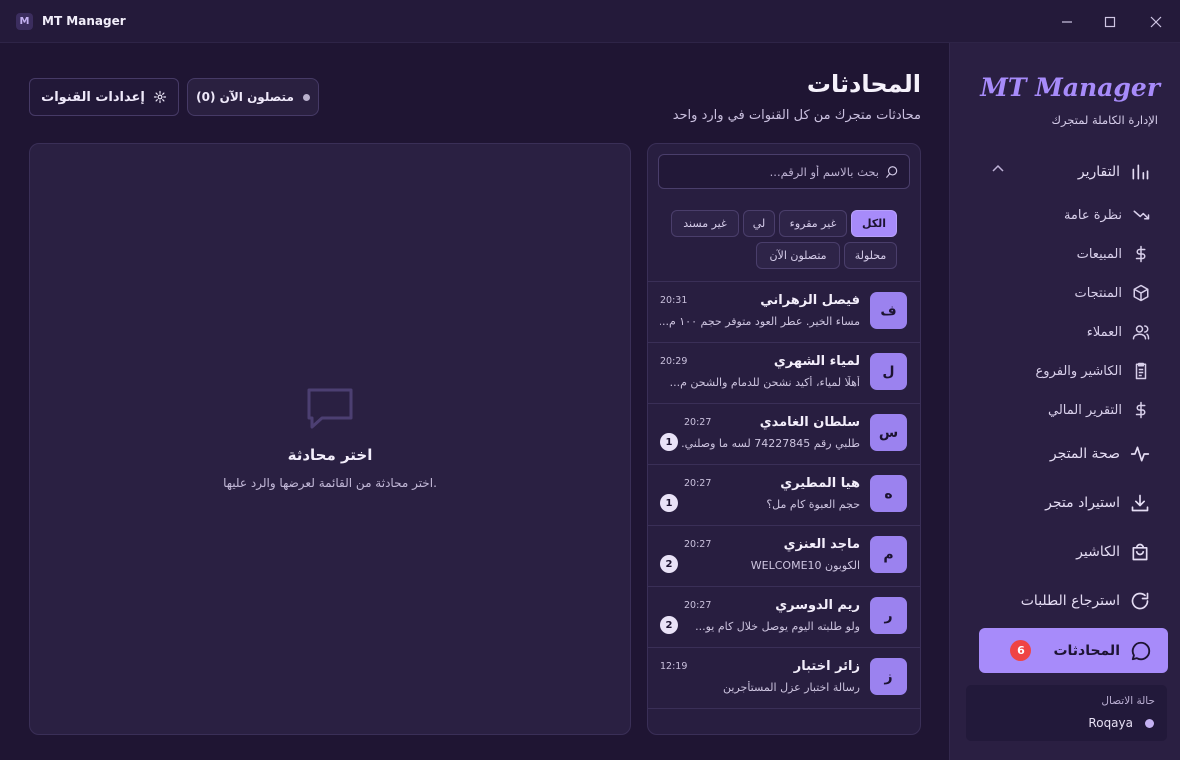  I want to click on sidebar-item-order-returns: استرجاع الطلبات, so click(1067, 601).